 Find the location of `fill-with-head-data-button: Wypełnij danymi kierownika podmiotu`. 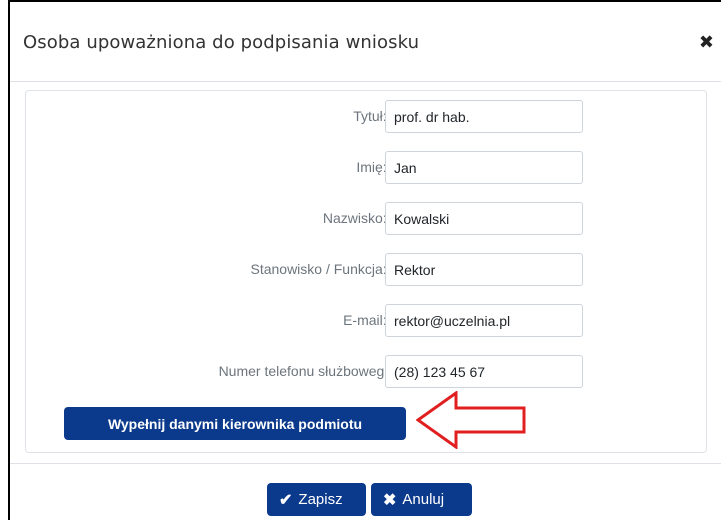

fill-with-head-data-button: Wypełnij danymi kierownika podmiotu is located at coordinates (235, 423).